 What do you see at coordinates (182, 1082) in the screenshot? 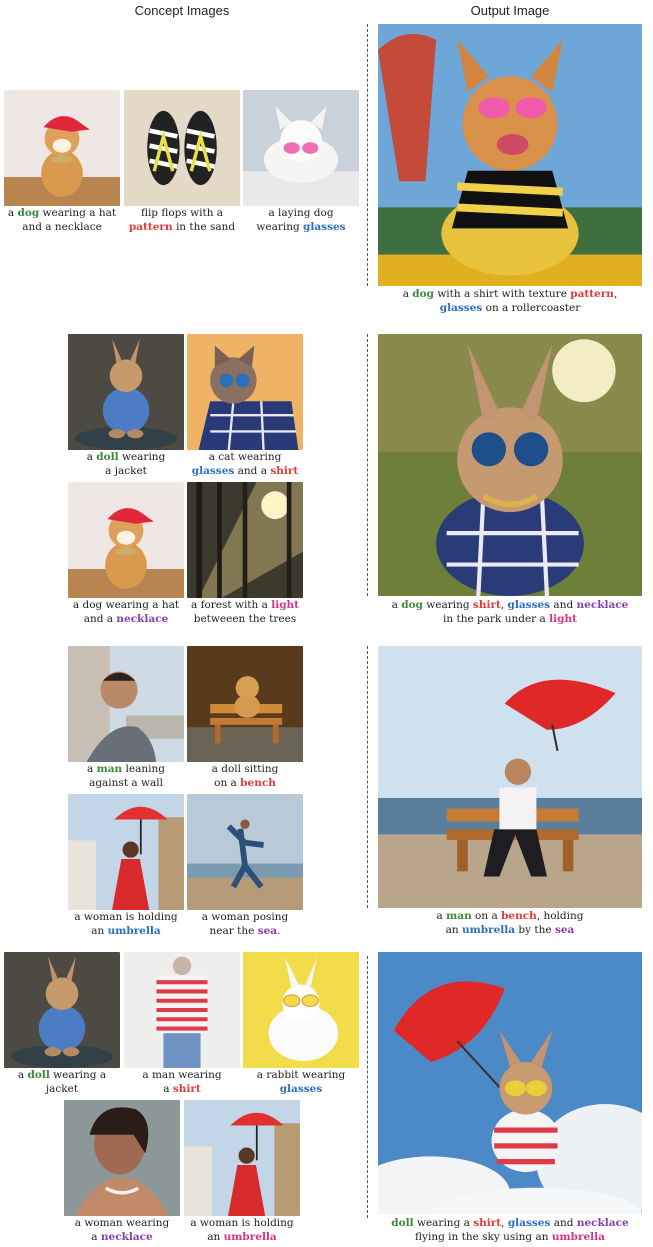
I see `caption-man-shirt: a man wearing a shirt` at bounding box center [182, 1082].